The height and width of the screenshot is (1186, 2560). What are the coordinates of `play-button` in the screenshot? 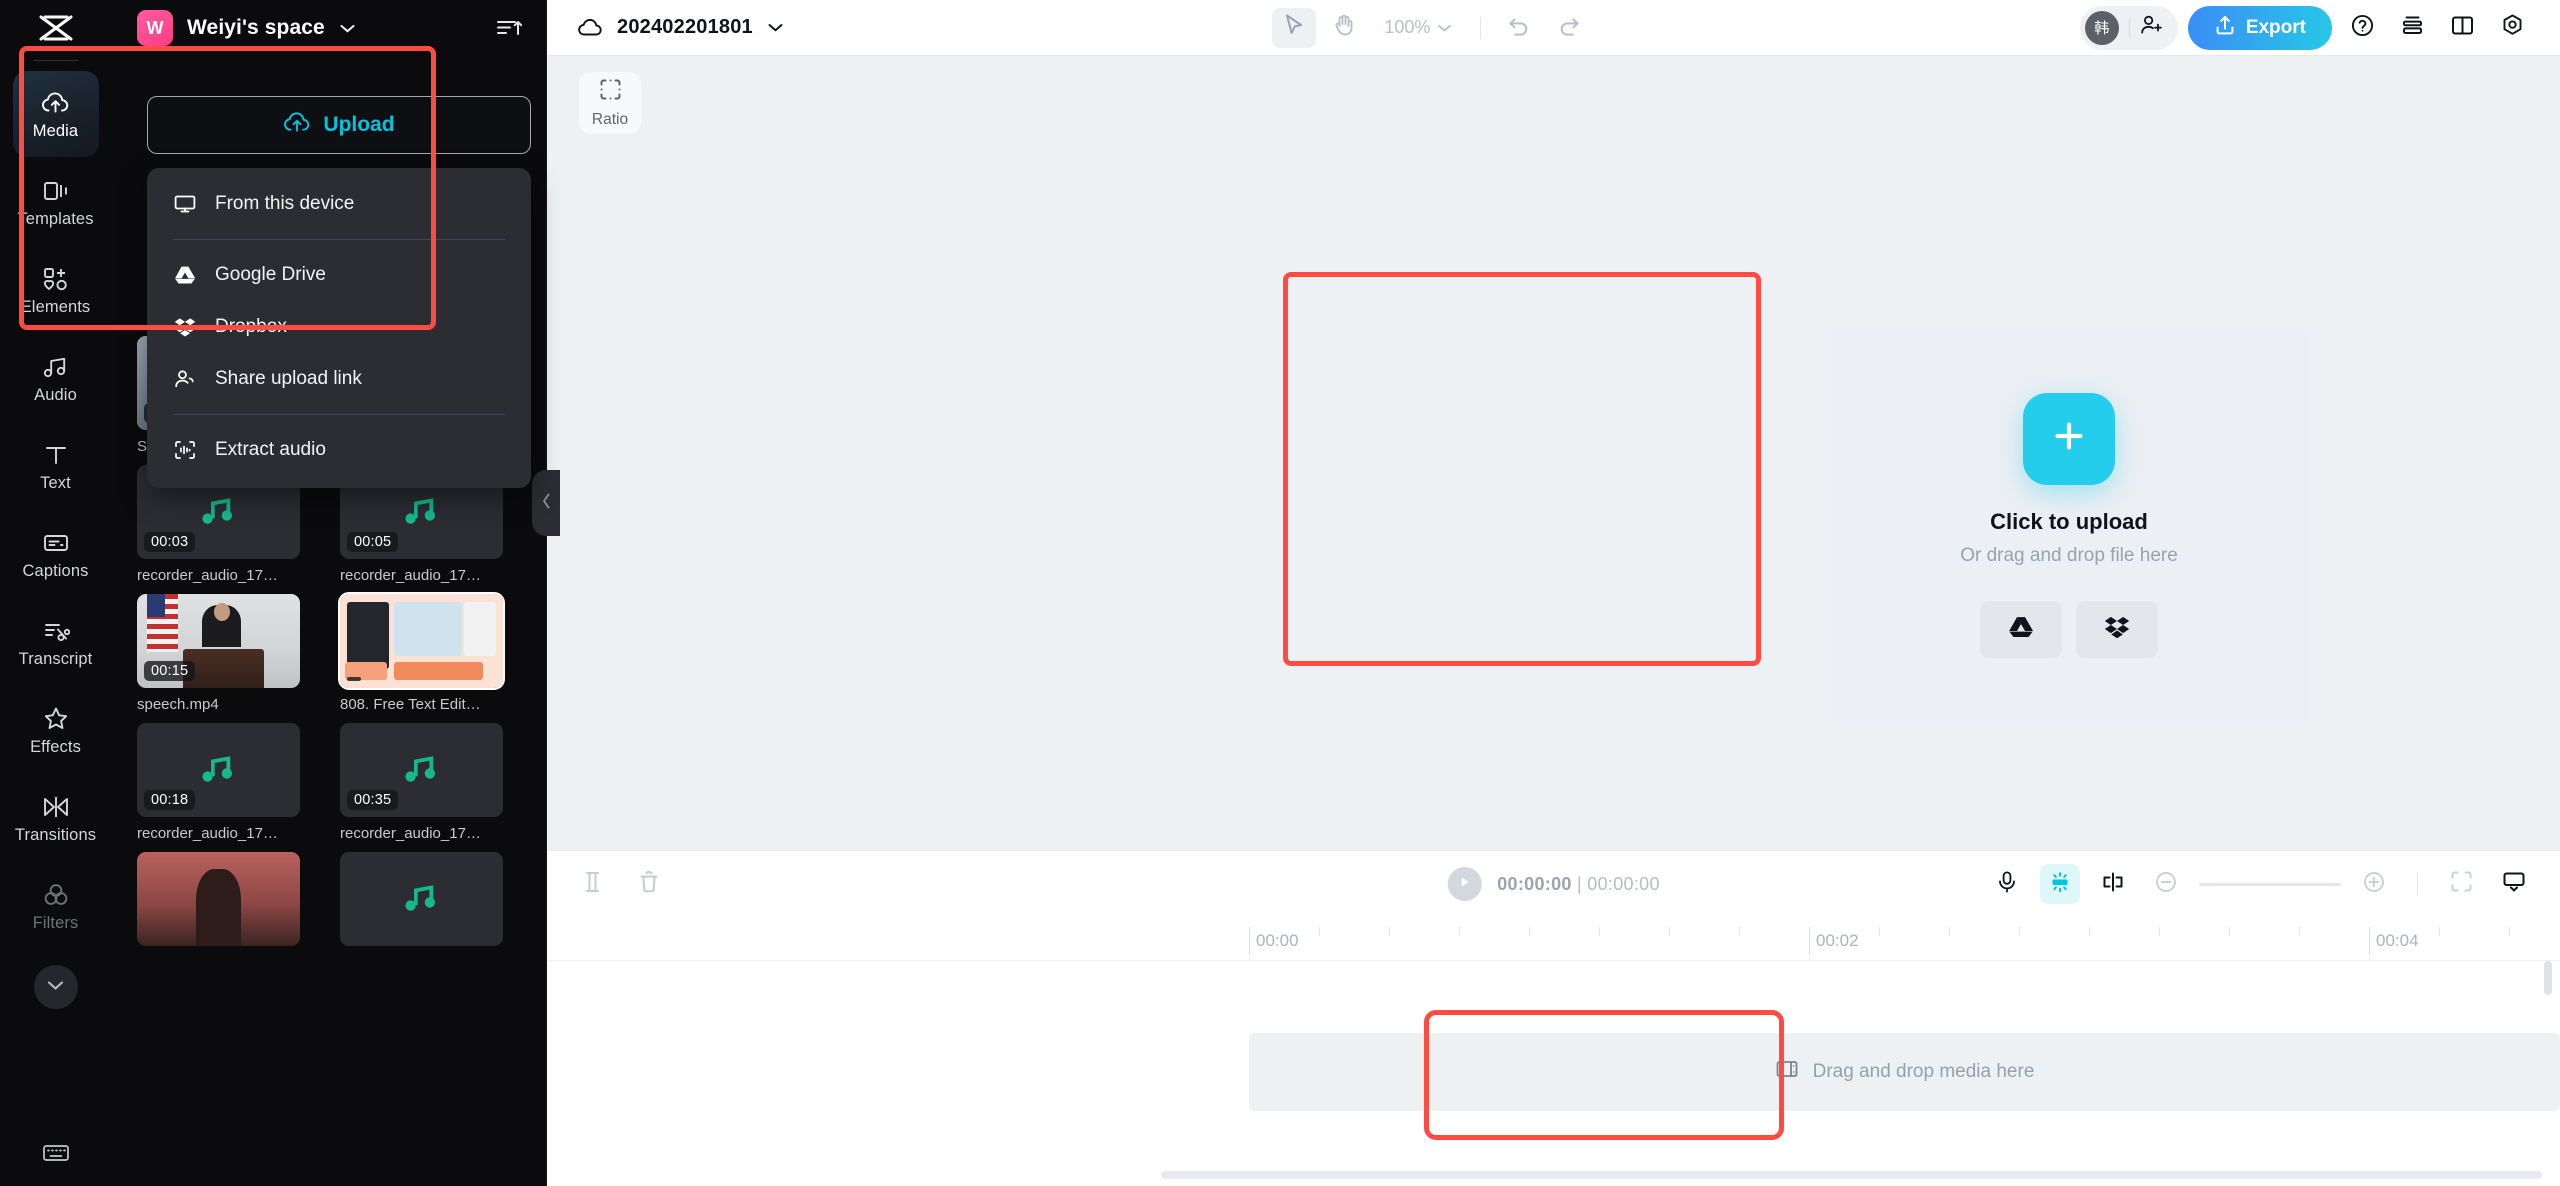 It's located at (1464, 884).